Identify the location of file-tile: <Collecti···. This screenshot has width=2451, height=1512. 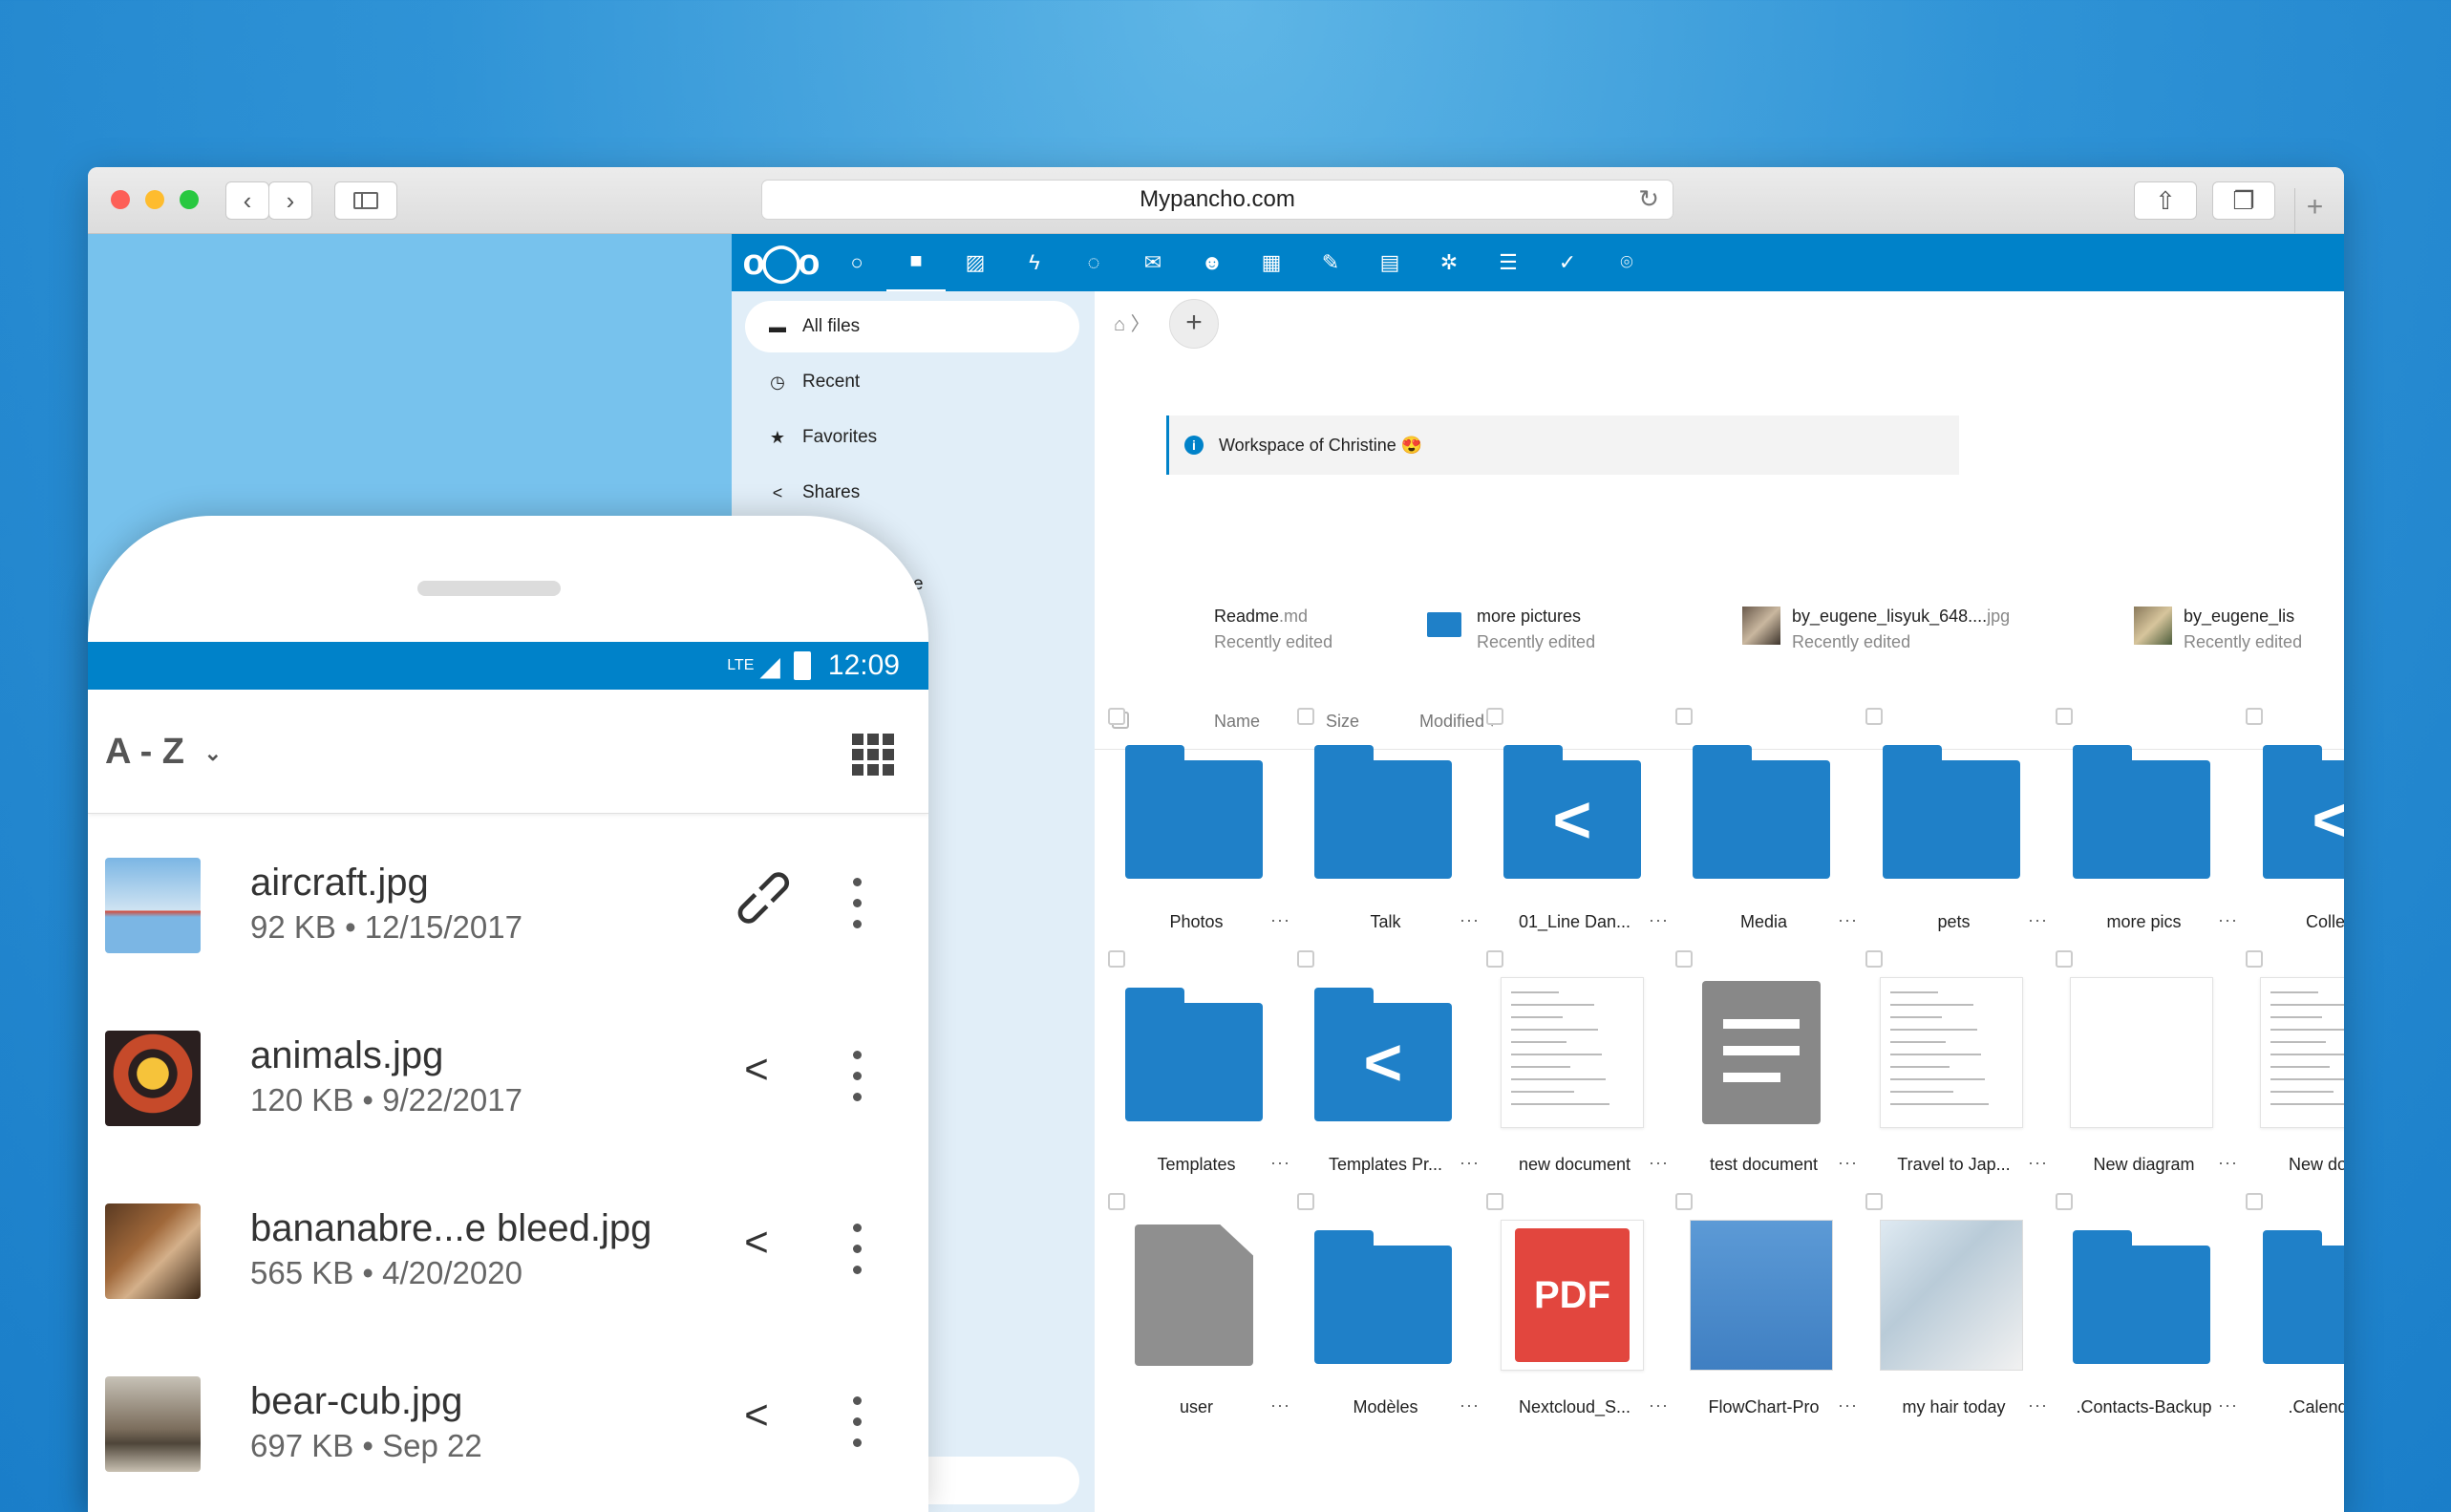
(2295, 833).